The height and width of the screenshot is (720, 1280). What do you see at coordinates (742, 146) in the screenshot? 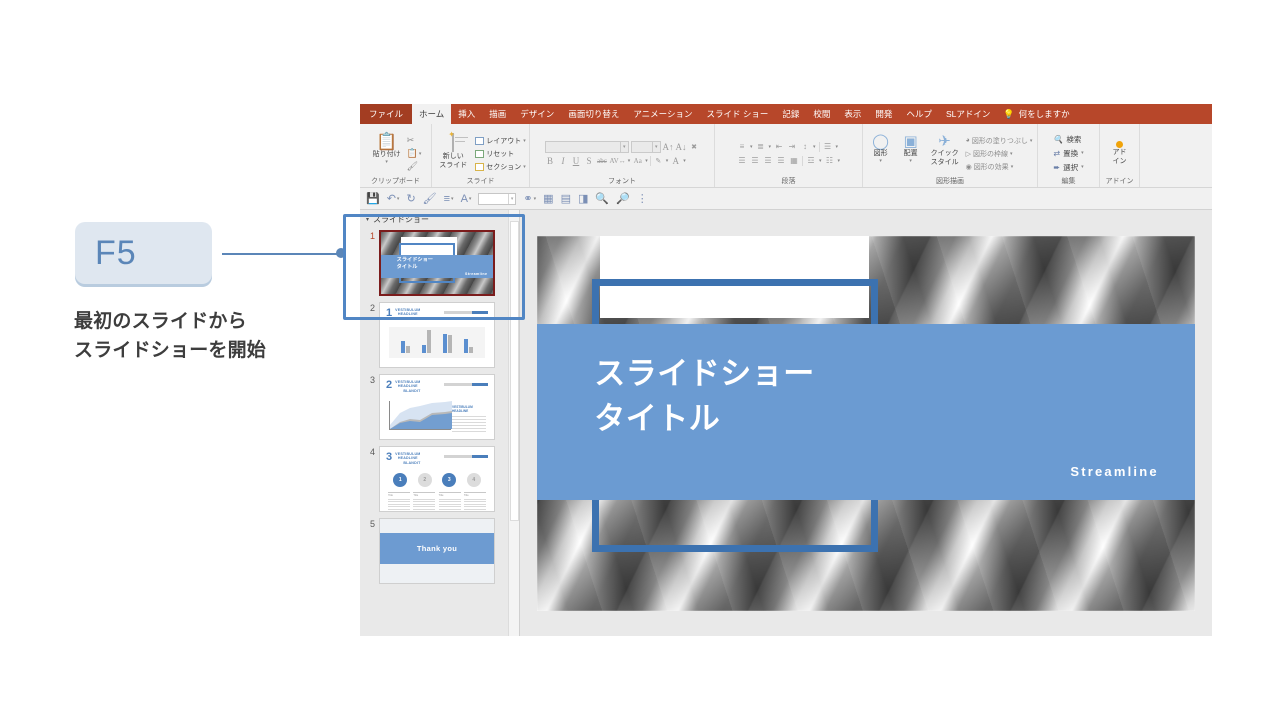
I see `bullets-icon: ≡` at bounding box center [742, 146].